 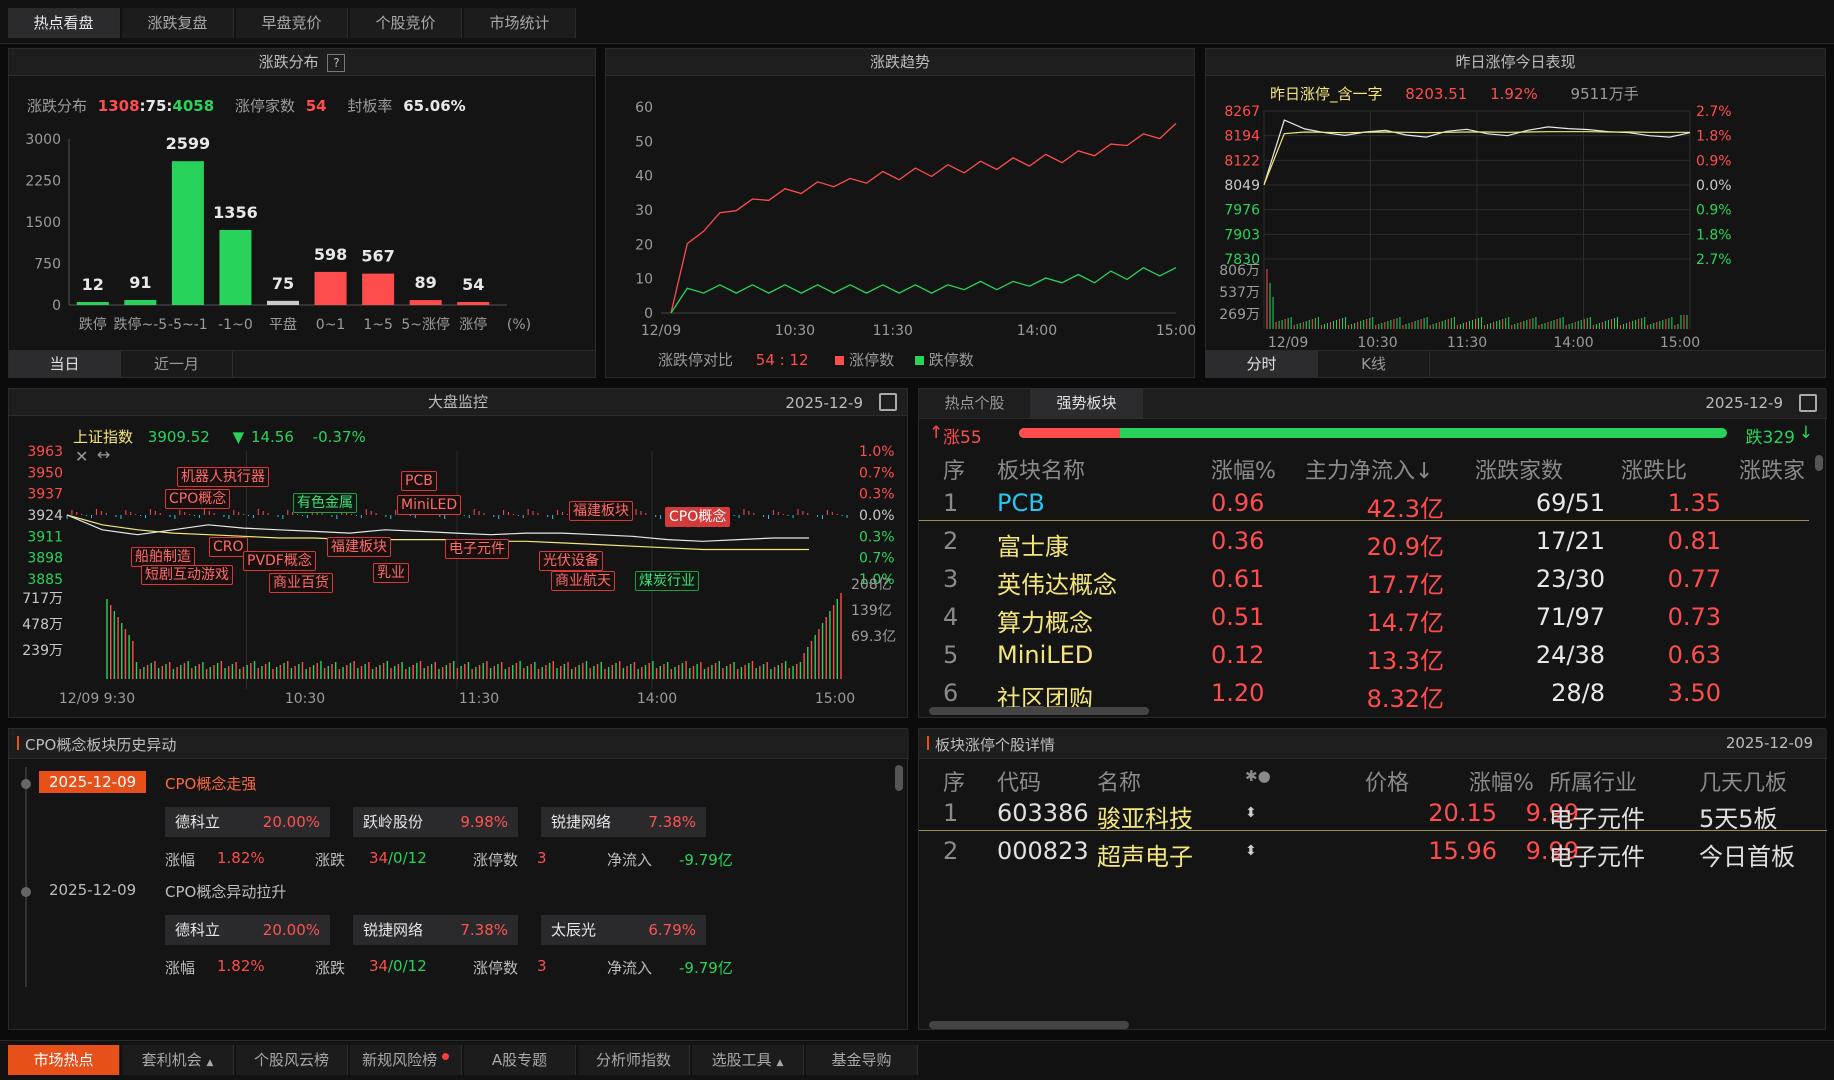 I want to click on btab-stock-rank: 个股风云榜, so click(x=292, y=1060).